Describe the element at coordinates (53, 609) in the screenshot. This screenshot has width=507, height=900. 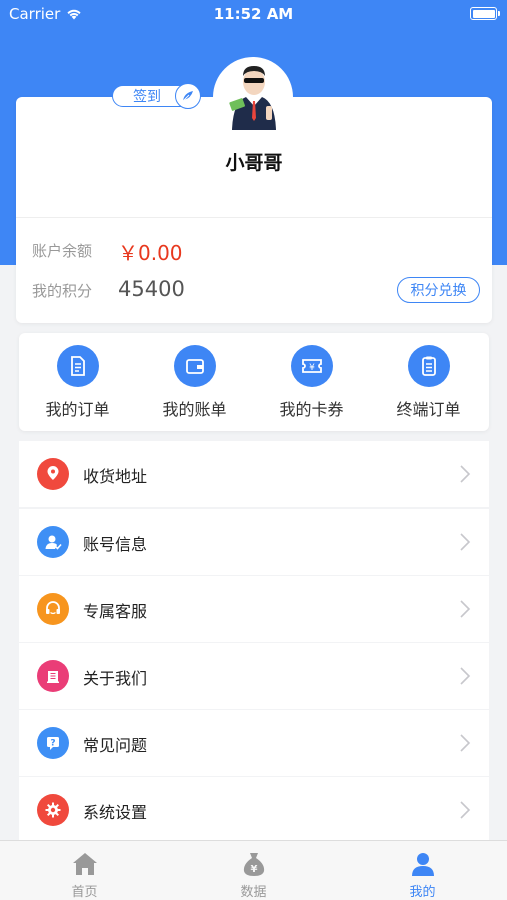
I see `headset-icon` at that location.